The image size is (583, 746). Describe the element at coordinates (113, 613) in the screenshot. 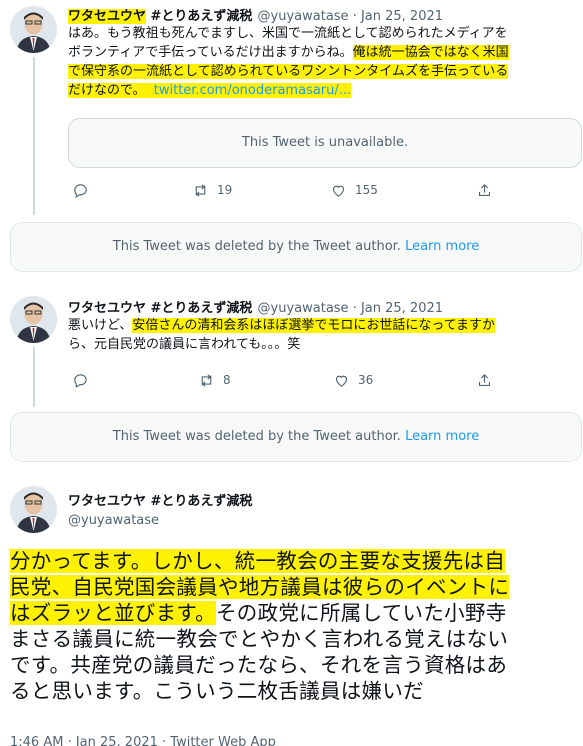

I see `highlighted-text: はズラッと並びます。` at that location.